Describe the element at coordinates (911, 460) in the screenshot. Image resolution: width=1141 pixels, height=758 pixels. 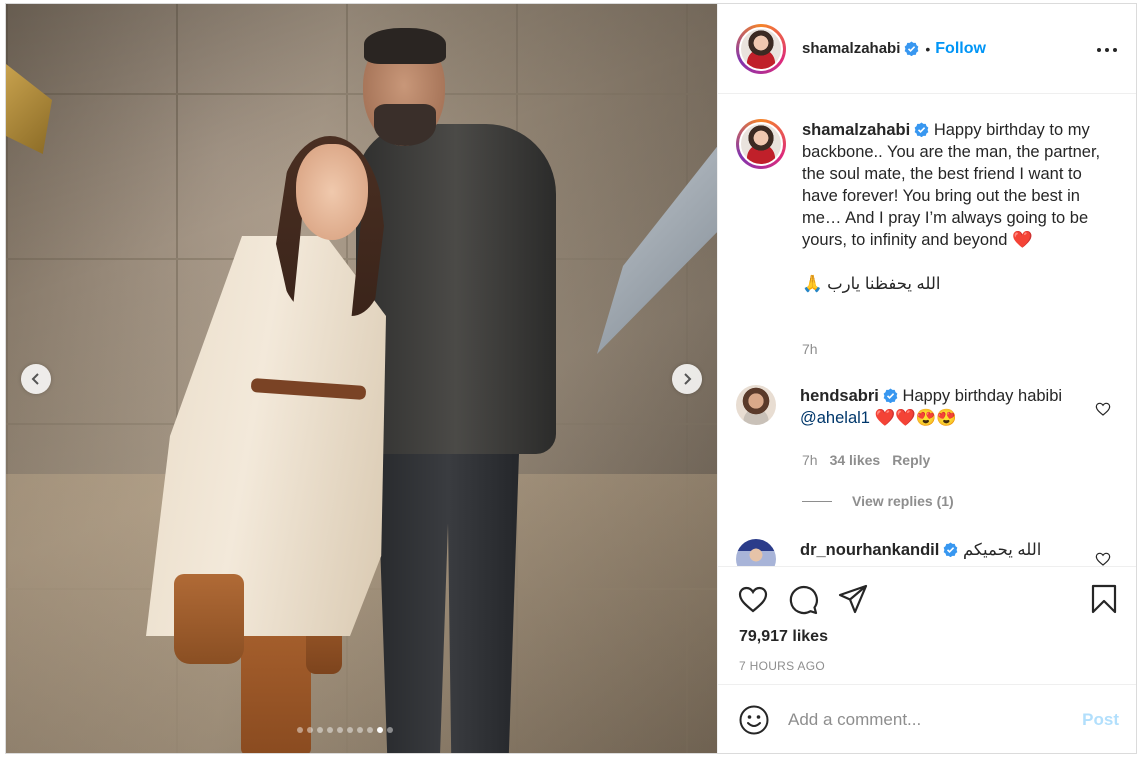
I see `comment-reply-button: Reply` at that location.